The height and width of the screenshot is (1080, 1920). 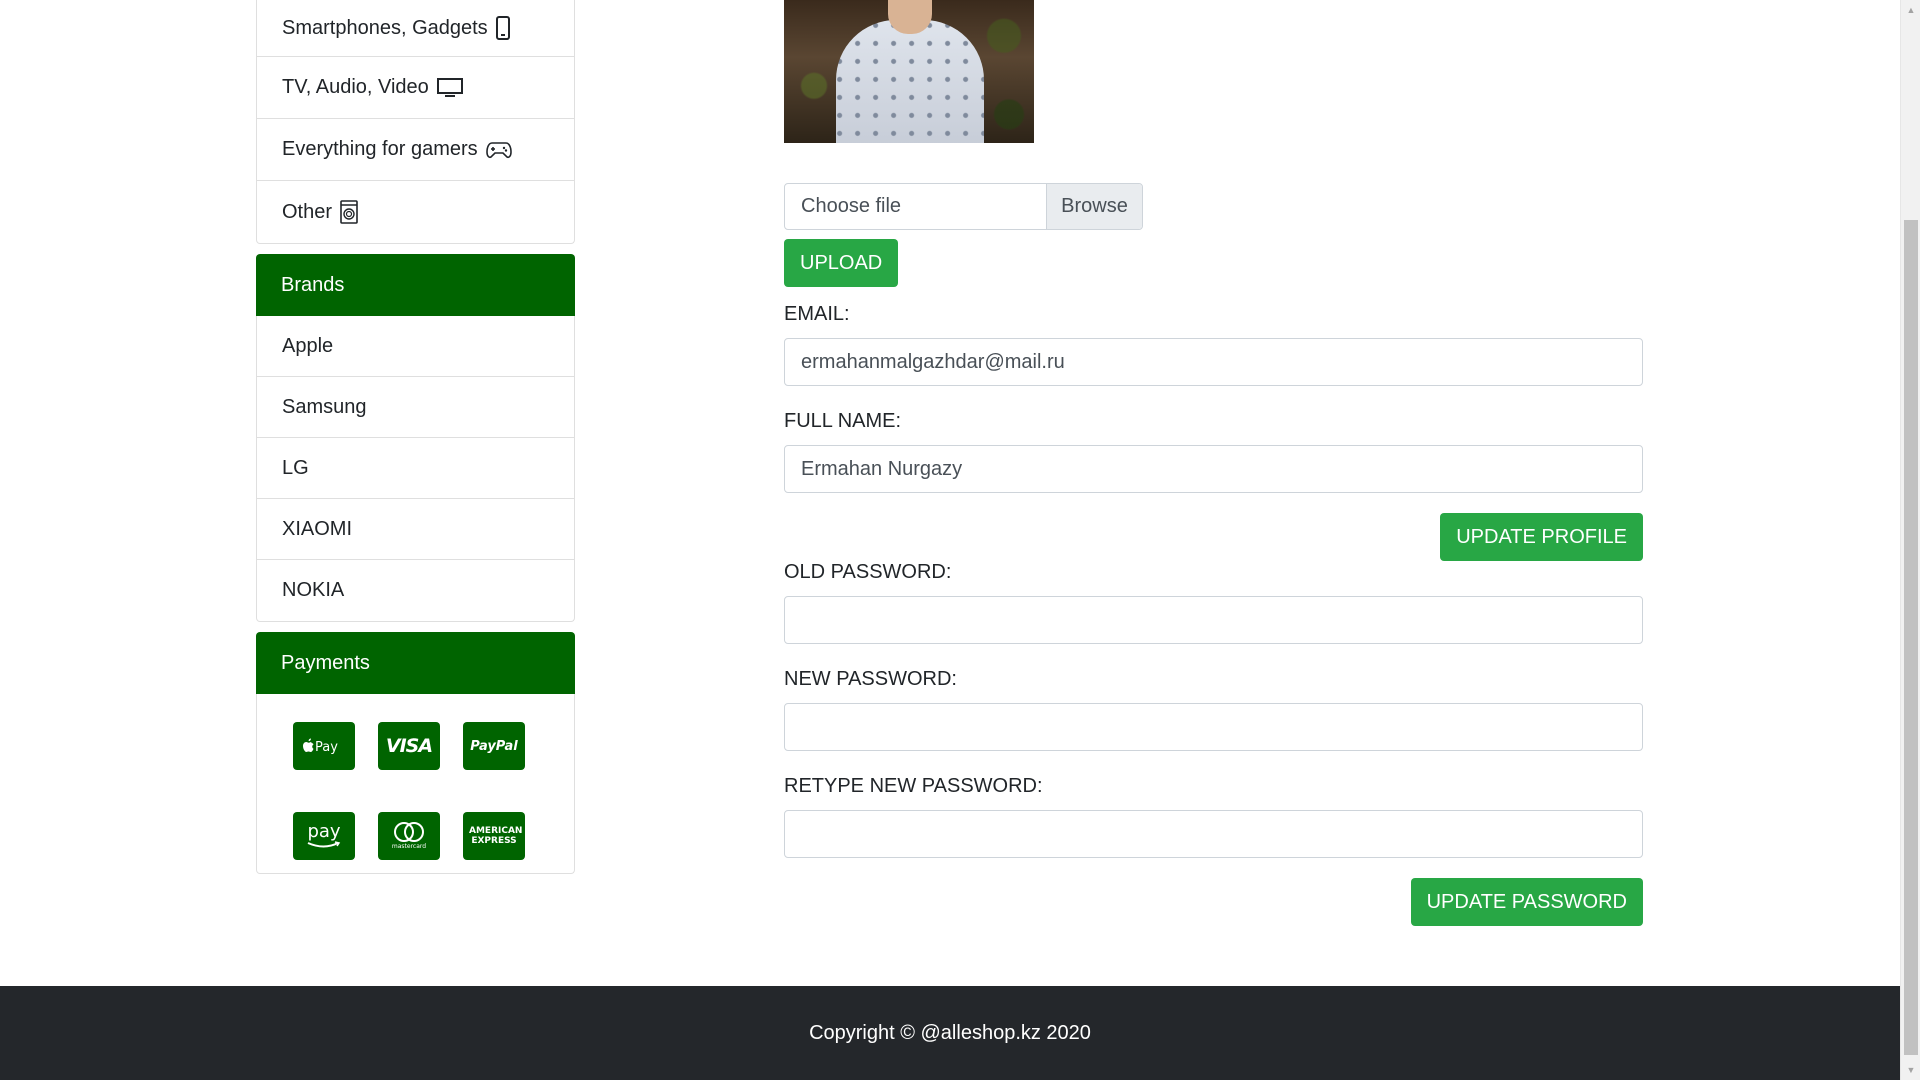 I want to click on brand-item-samsung: Samsung, so click(x=415, y=407).